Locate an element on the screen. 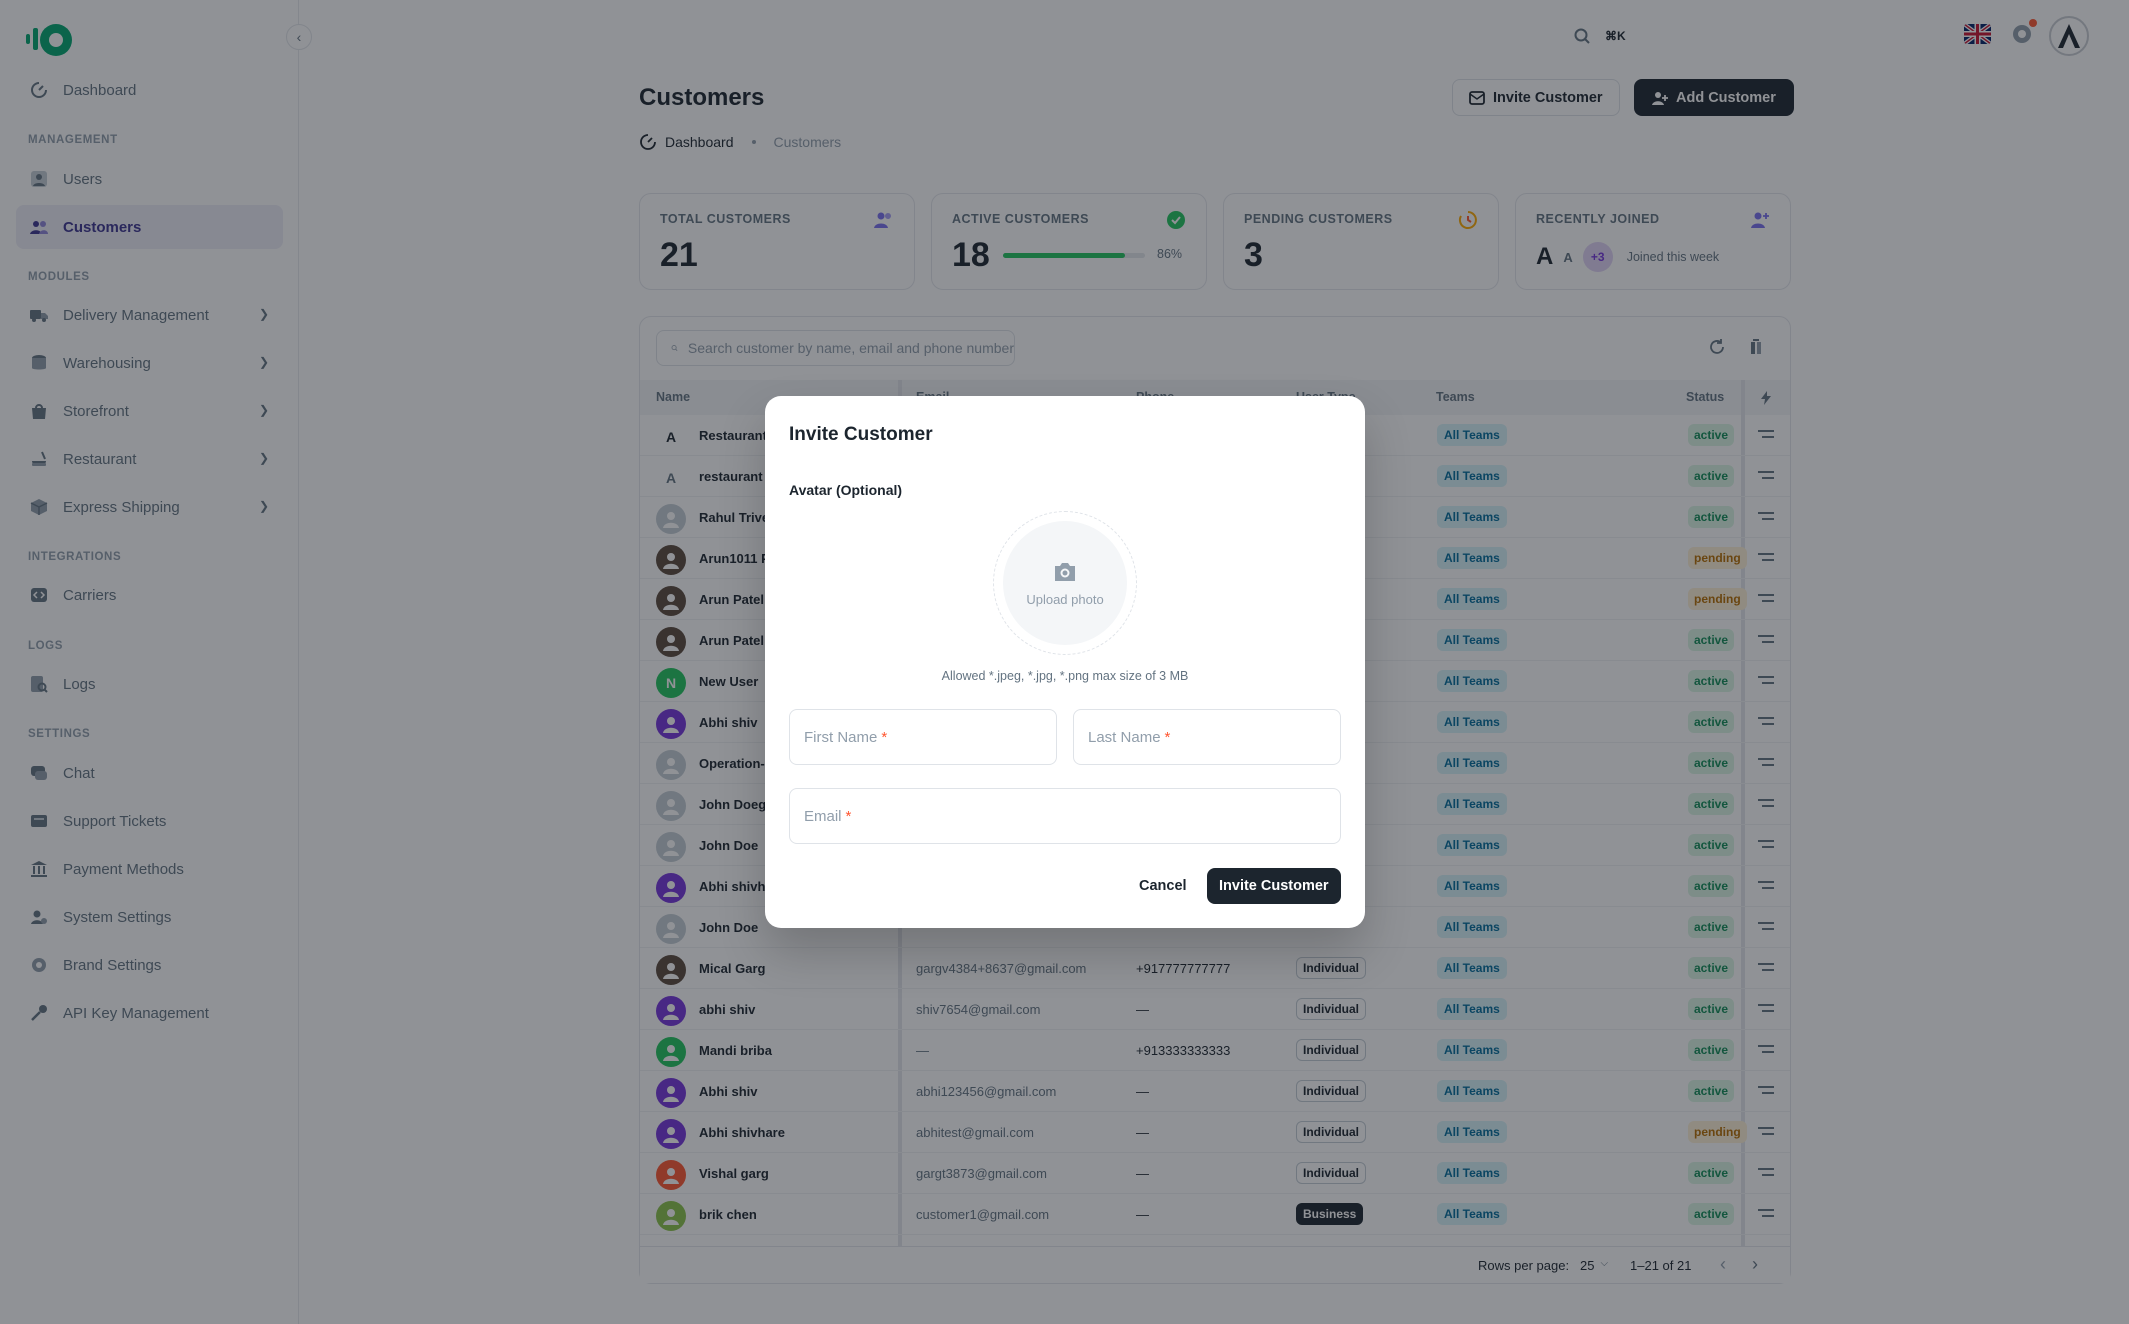 The width and height of the screenshot is (2129, 1324). upload-area: Upload photo is located at coordinates (1065, 583).